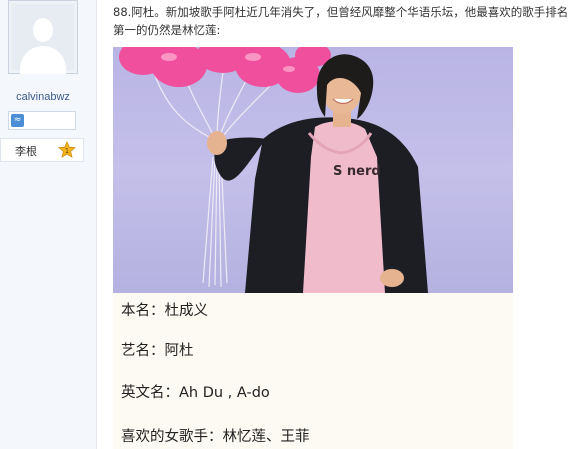 The height and width of the screenshot is (449, 580). Describe the element at coordinates (43, 97) in the screenshot. I see `username-link: calvinabwz` at that location.